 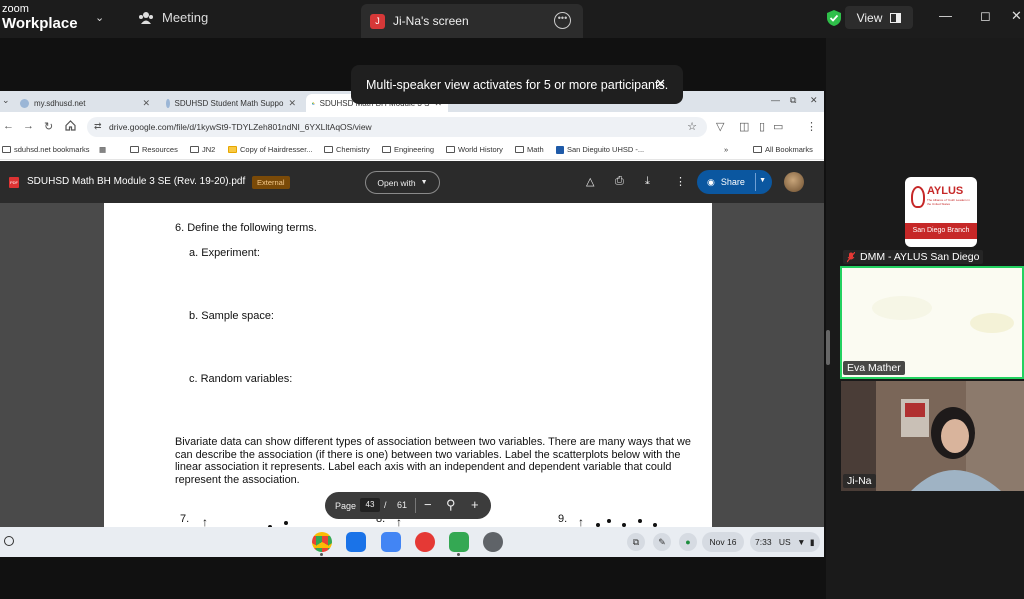 What do you see at coordinates (529, 149) in the screenshot?
I see `bookmark-item: Math` at bounding box center [529, 149].